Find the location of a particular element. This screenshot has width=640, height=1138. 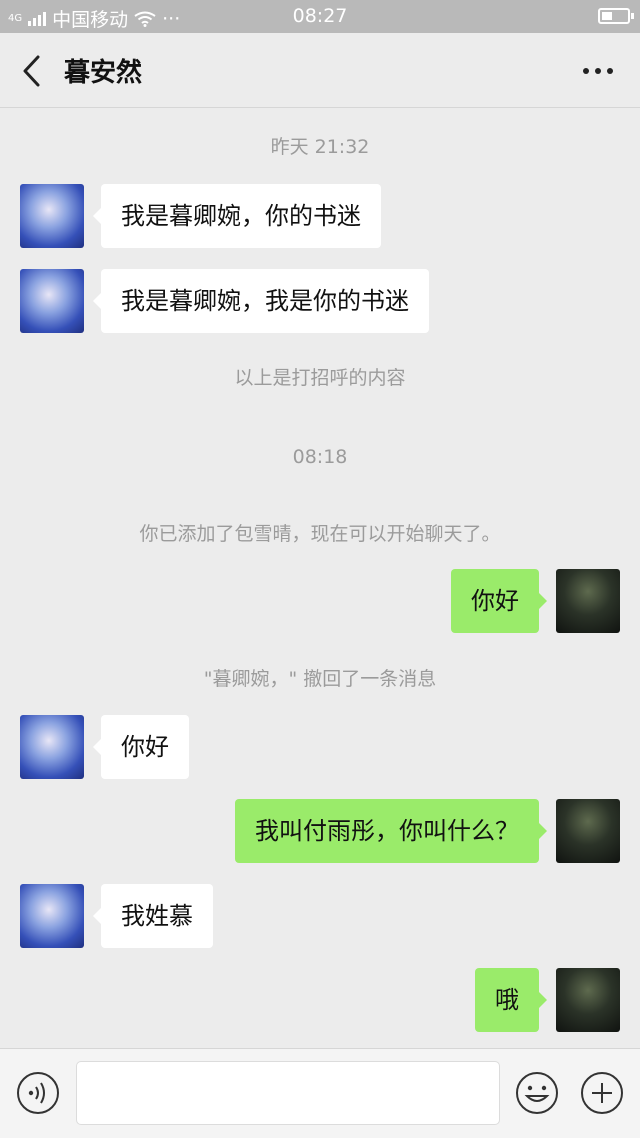

status-time: 08:27 is located at coordinates (320, 16).